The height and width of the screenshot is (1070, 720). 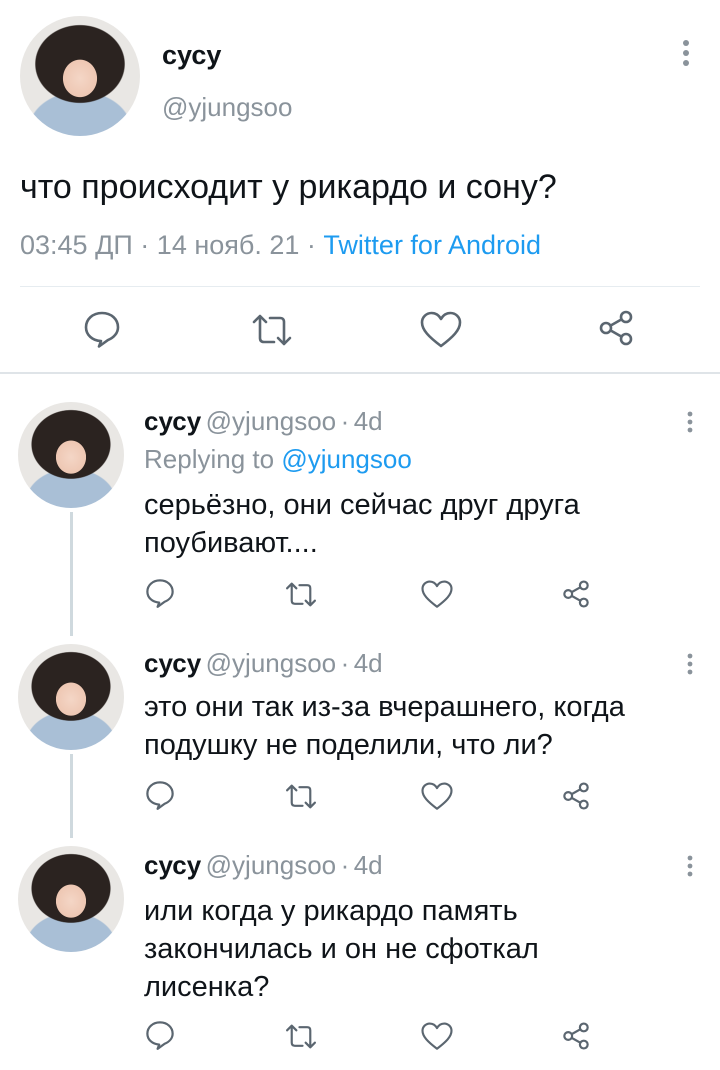 What do you see at coordinates (346, 459) in the screenshot?
I see `replying-to-handle-link: @yjungsoo` at bounding box center [346, 459].